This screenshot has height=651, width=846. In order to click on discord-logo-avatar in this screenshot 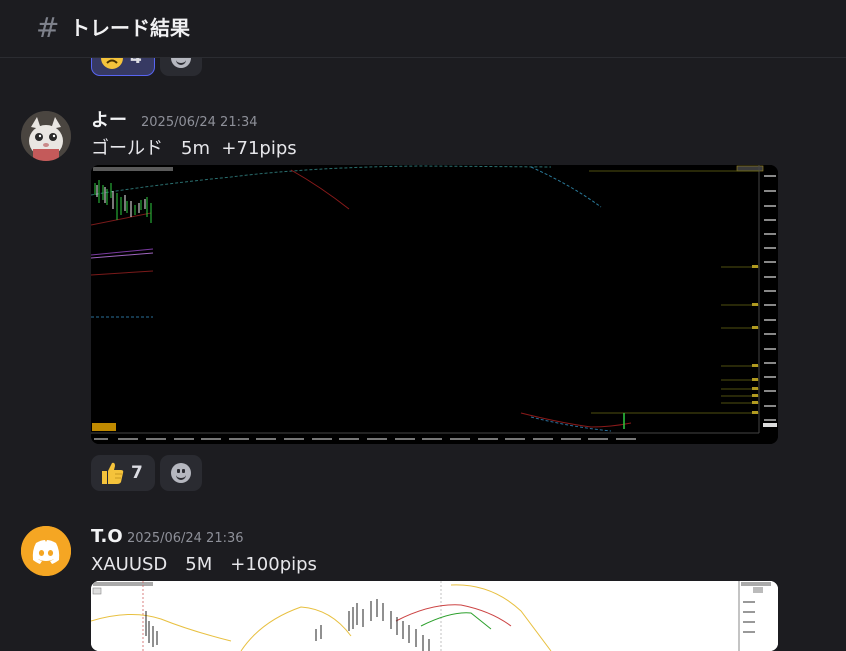, I will do `click(46, 551)`.